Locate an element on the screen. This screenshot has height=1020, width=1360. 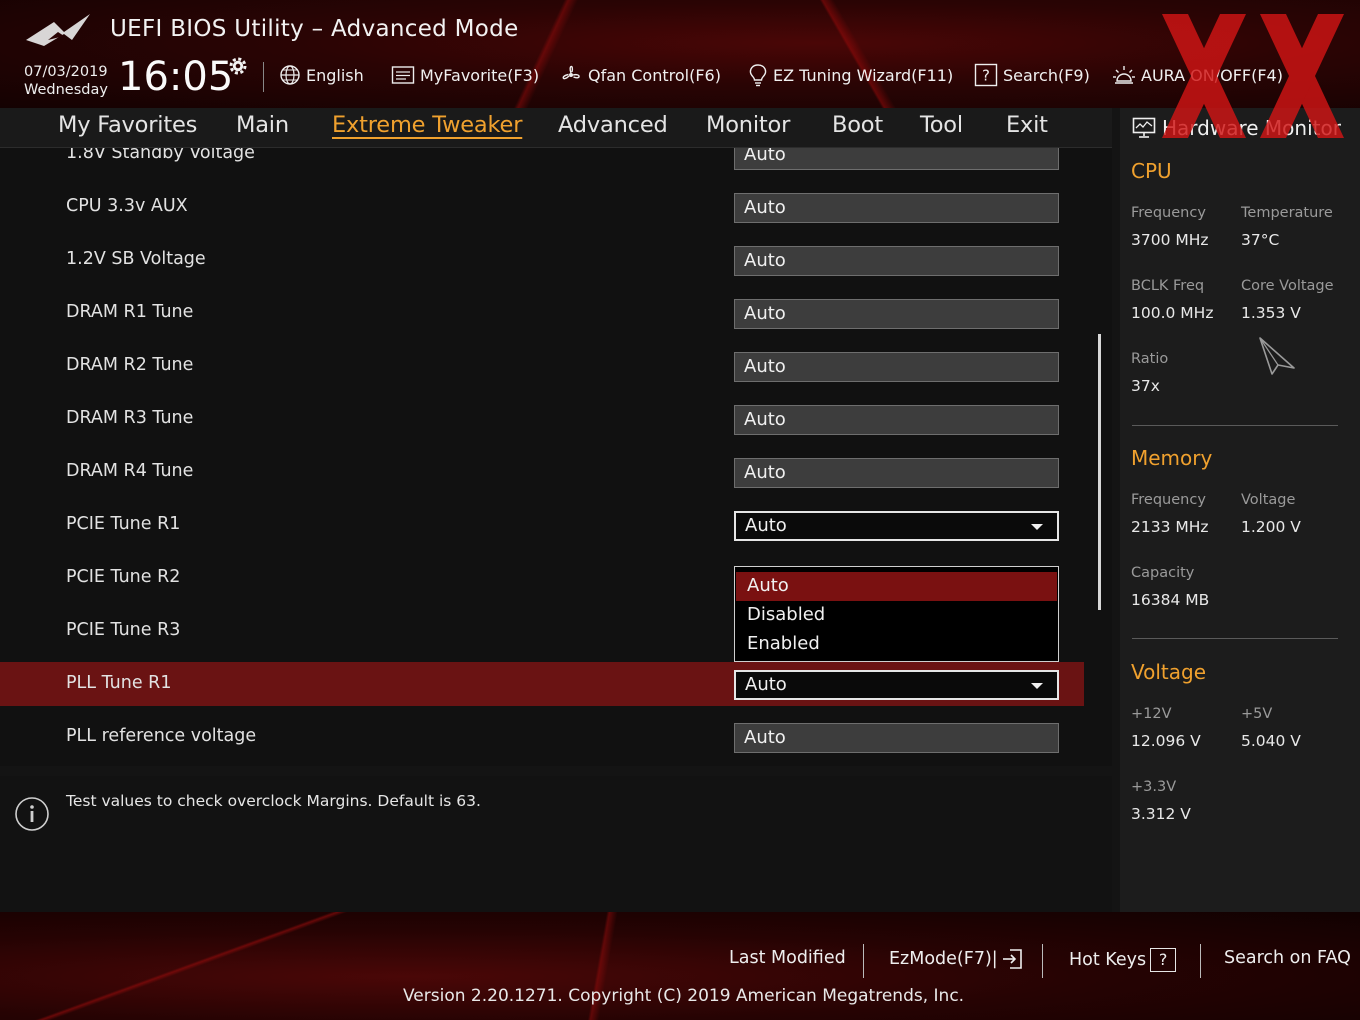
help-key-icon: ? is located at coordinates (1163, 960).